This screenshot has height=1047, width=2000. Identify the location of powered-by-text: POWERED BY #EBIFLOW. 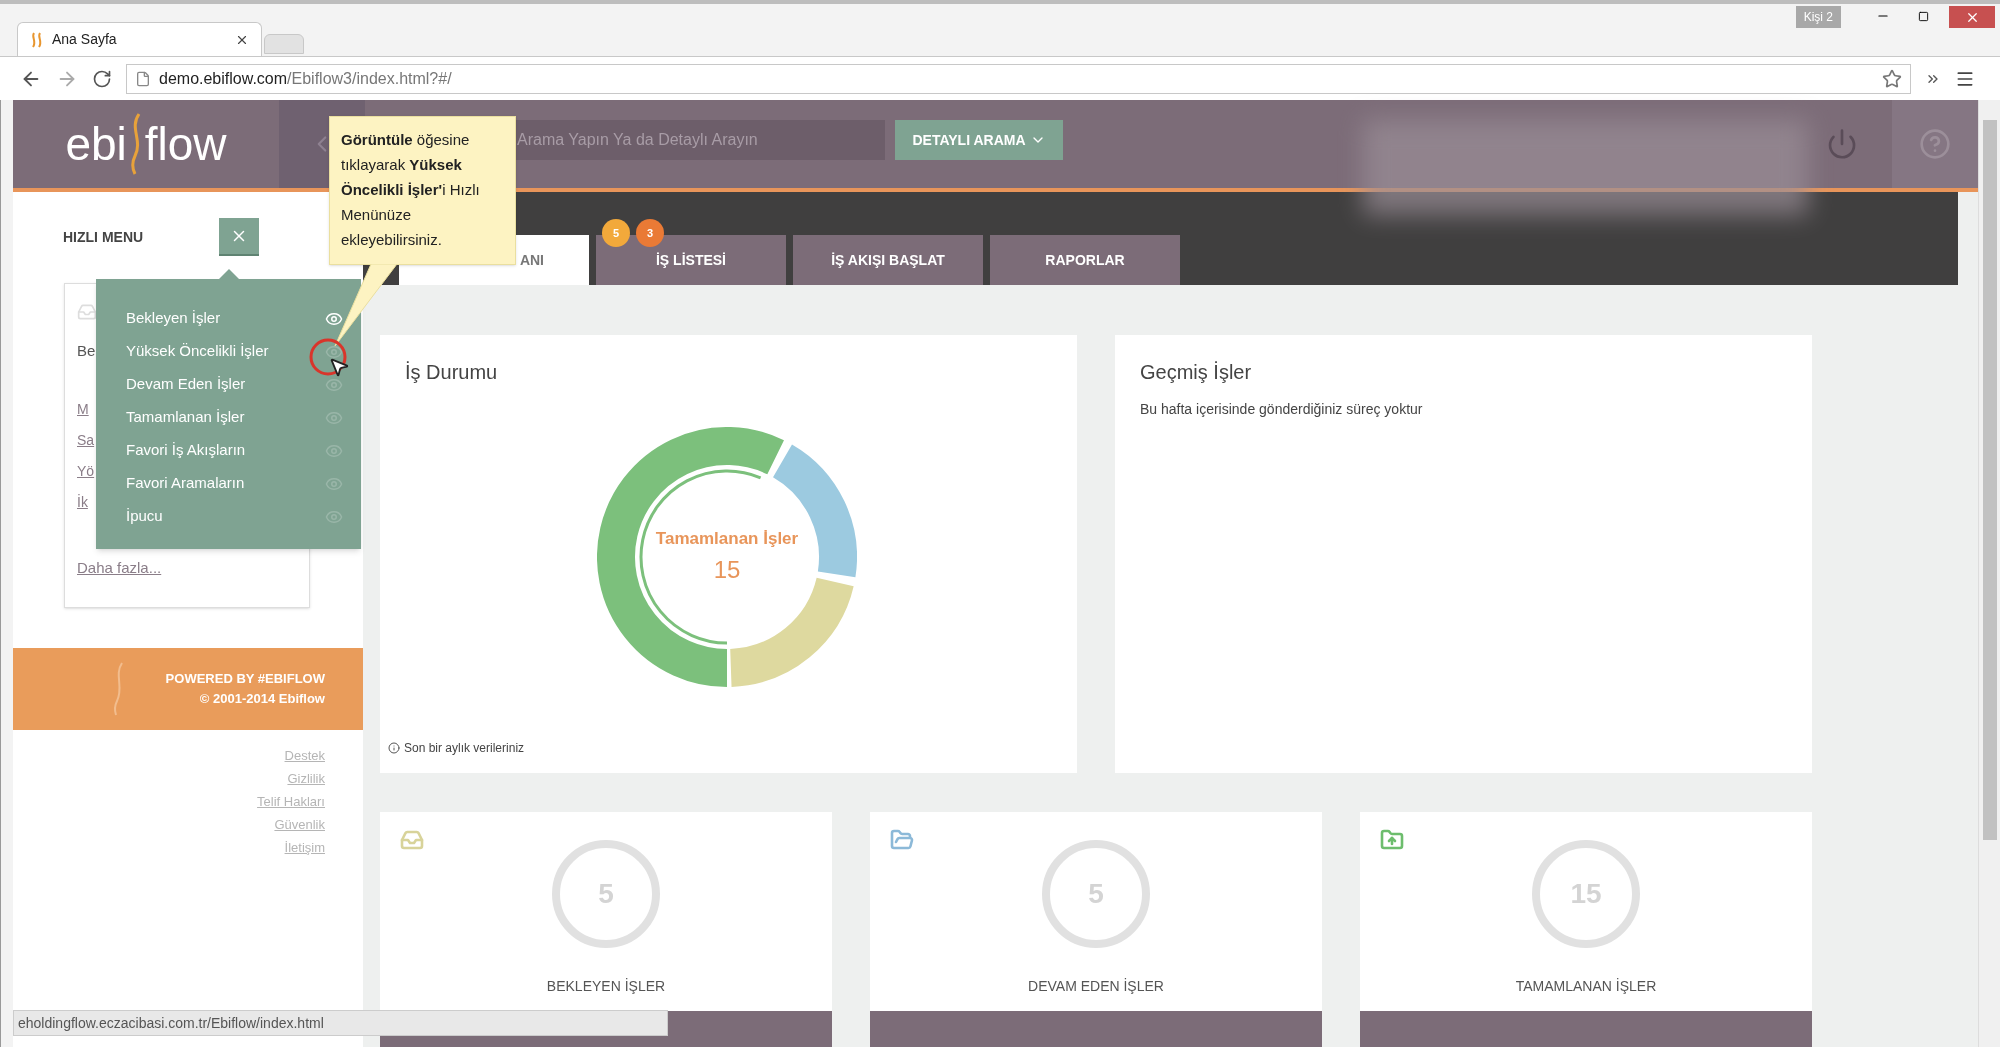
(245, 679).